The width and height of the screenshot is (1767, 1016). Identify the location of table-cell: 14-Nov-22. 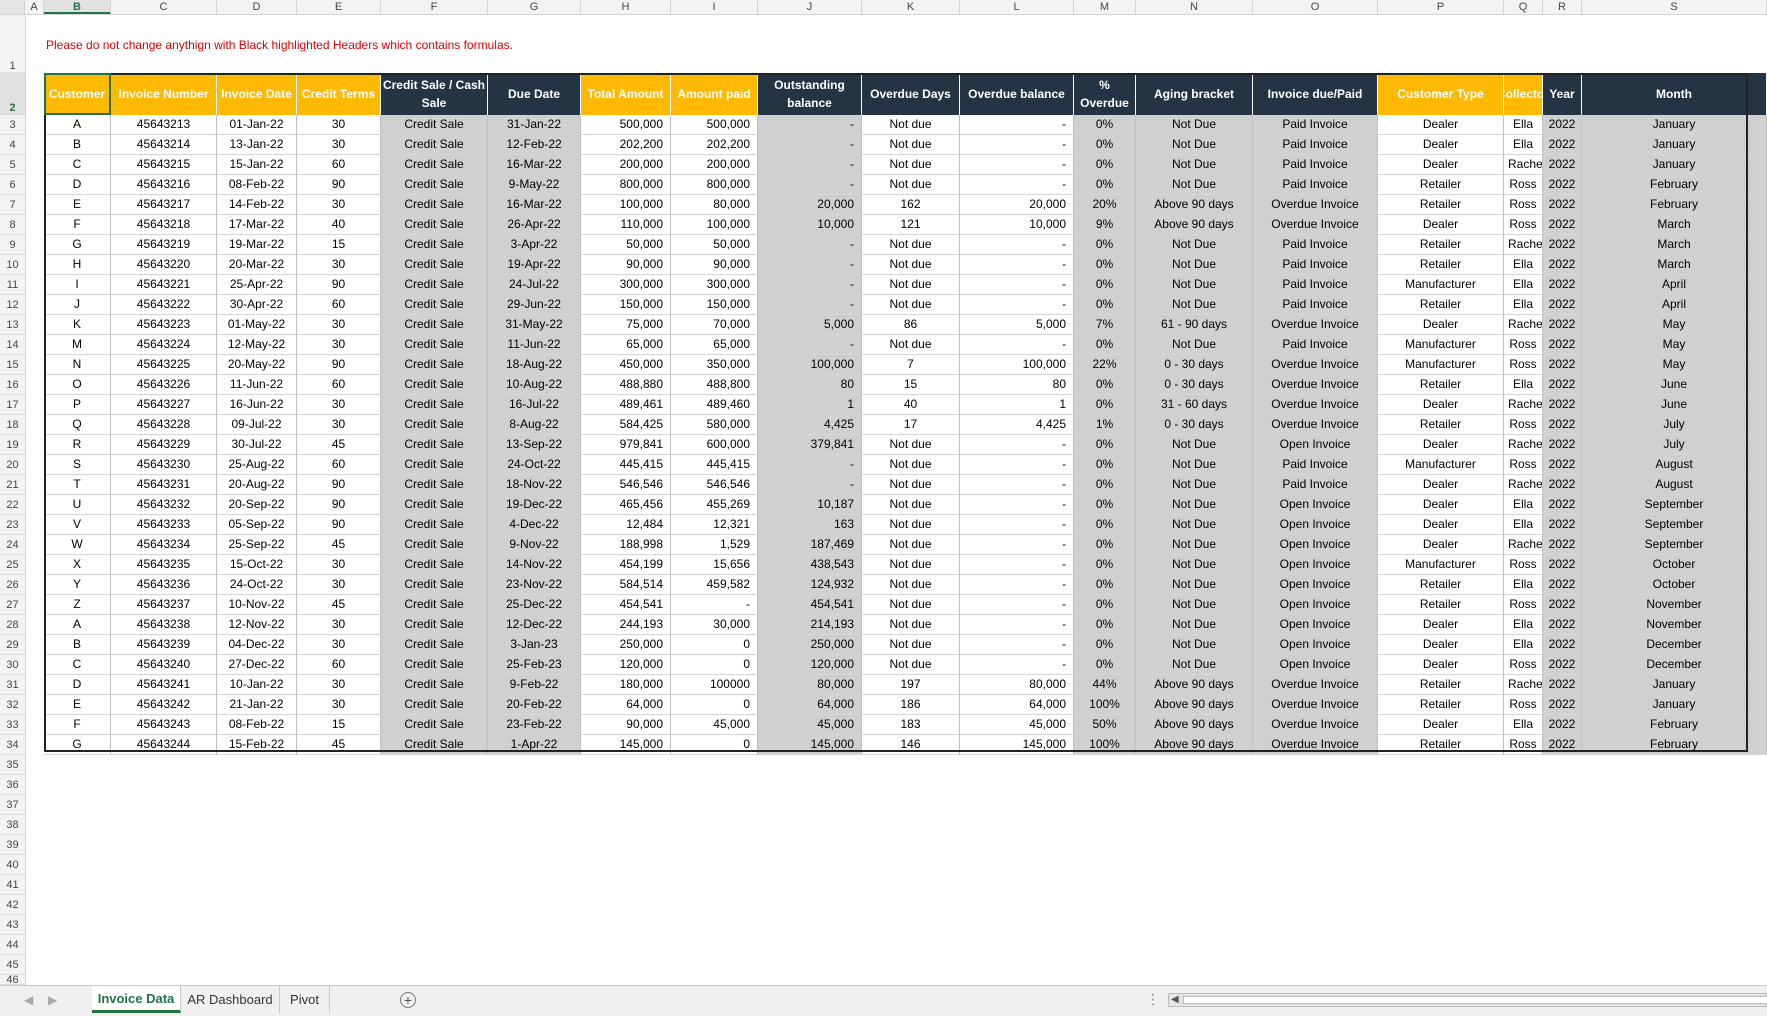
(534, 565).